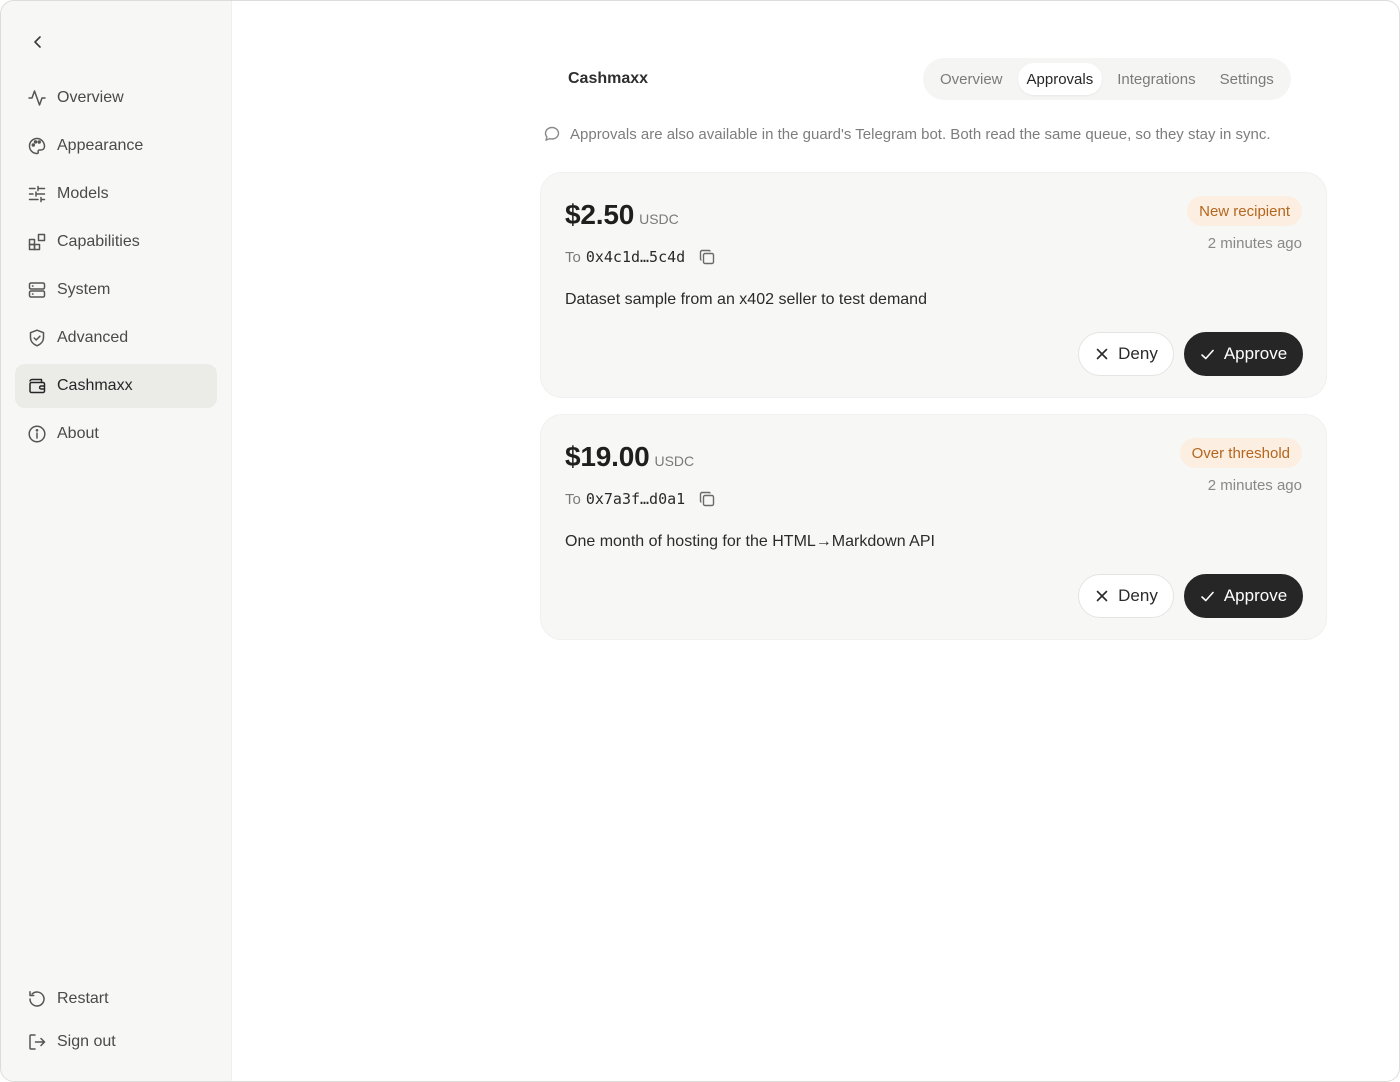 The image size is (1400, 1082). I want to click on sign-out-icon, so click(37, 1042).